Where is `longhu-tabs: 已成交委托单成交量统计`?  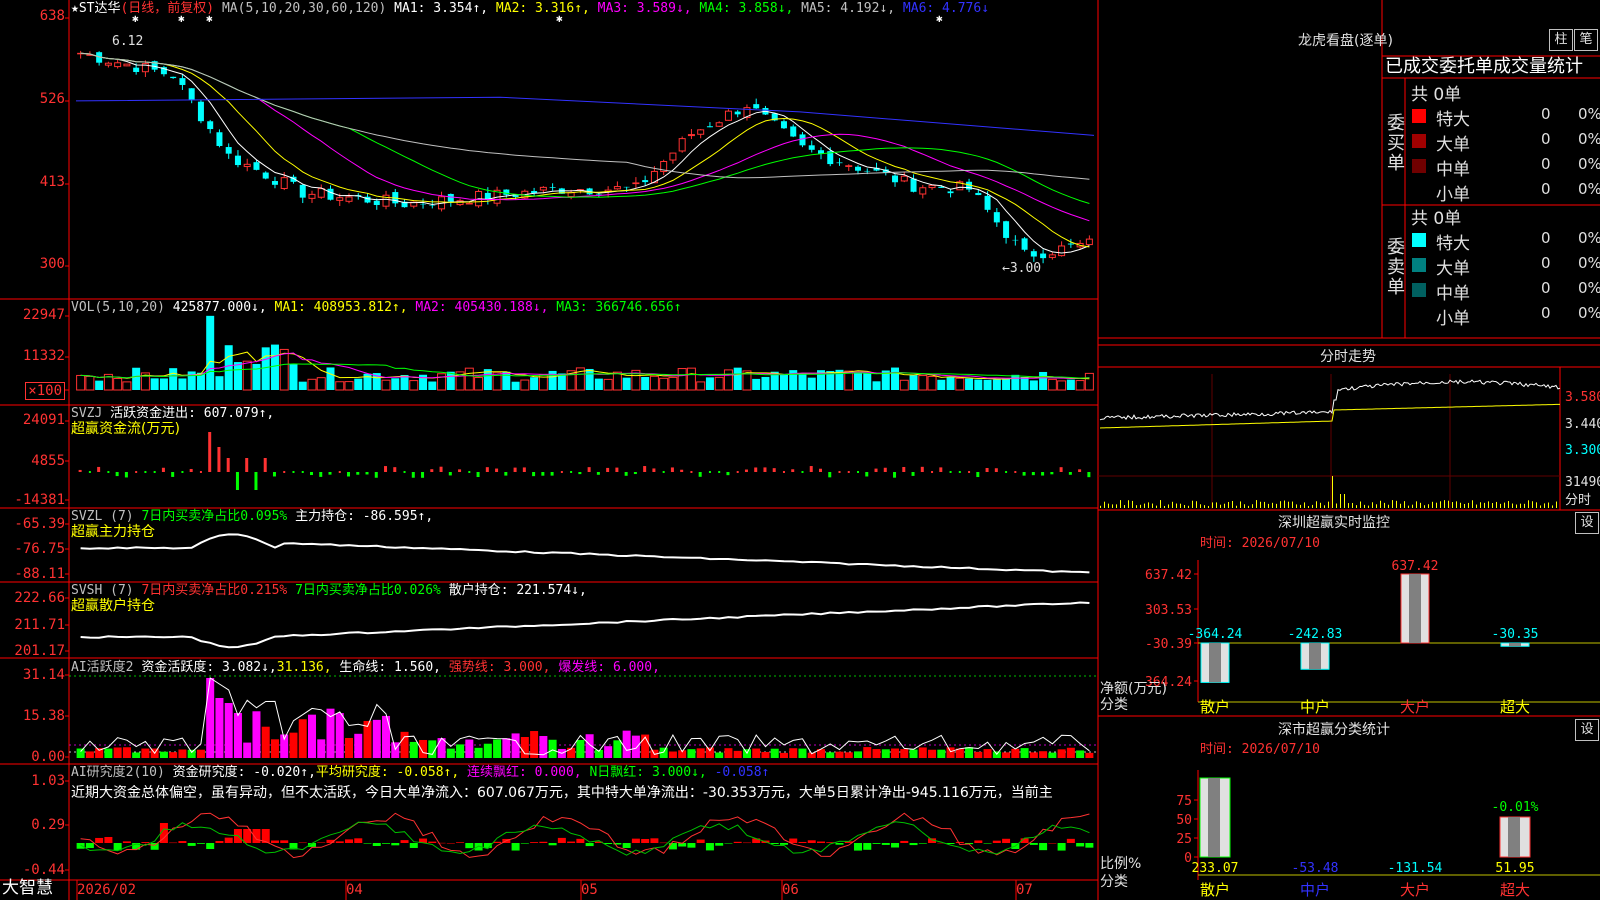 longhu-tabs: 已成交委托单成交量统计 is located at coordinates (1491, 67).